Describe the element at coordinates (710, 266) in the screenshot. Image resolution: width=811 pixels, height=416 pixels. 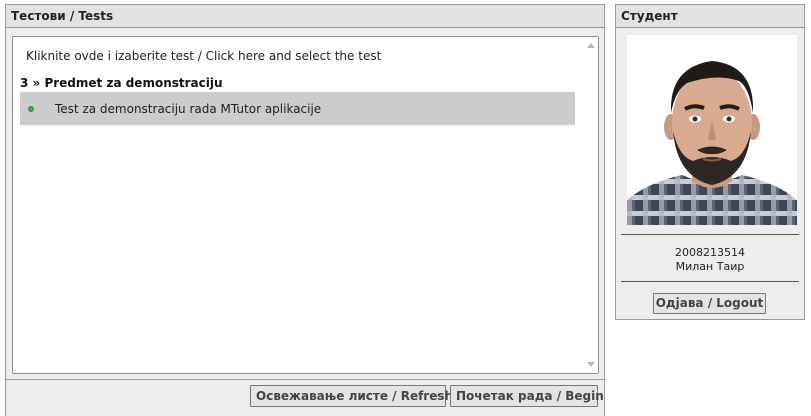
I see `student-name: Милан Таир` at that location.